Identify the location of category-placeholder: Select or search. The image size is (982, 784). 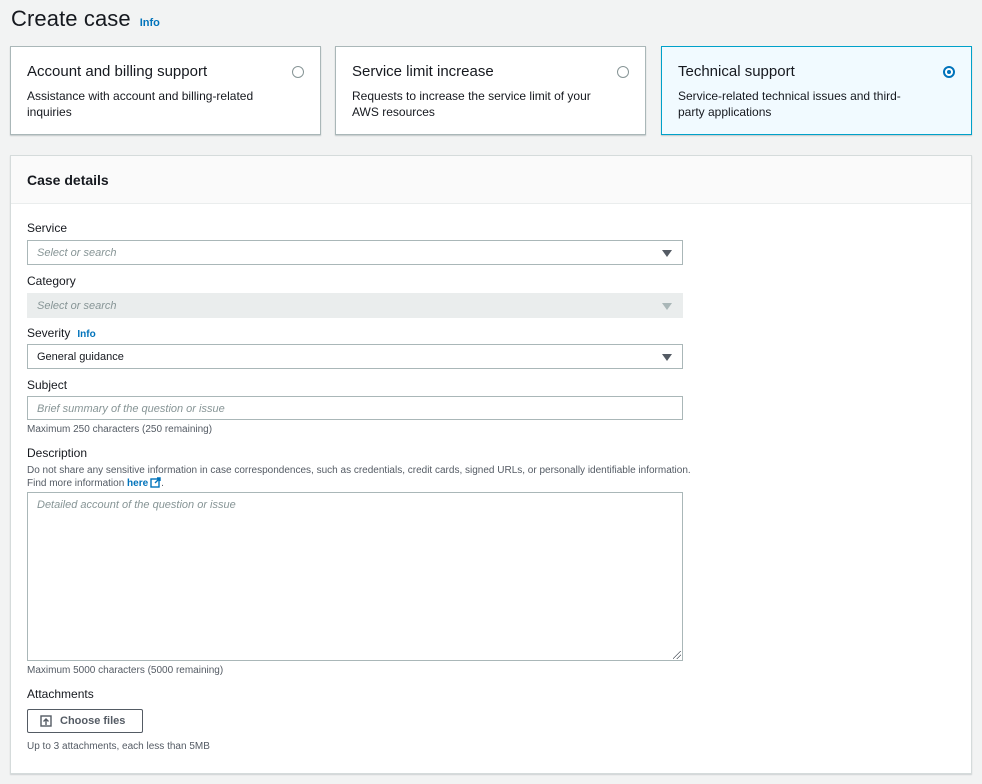
(77, 306).